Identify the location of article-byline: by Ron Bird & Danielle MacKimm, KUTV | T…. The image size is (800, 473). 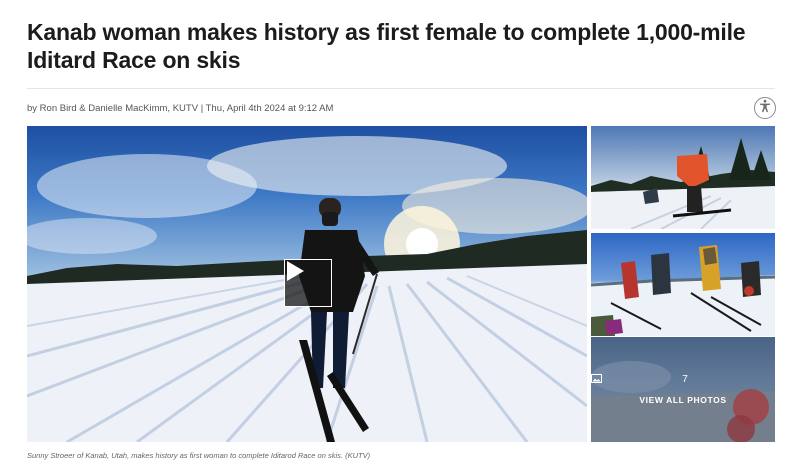
(180, 108).